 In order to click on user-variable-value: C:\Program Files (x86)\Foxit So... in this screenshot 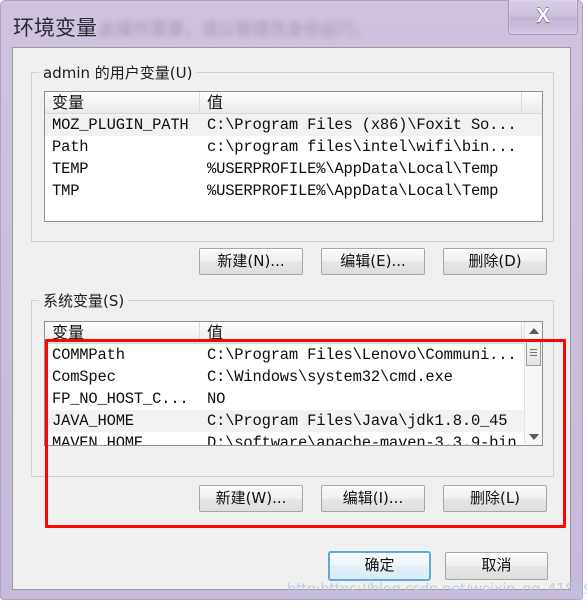, I will do `click(362, 124)`.